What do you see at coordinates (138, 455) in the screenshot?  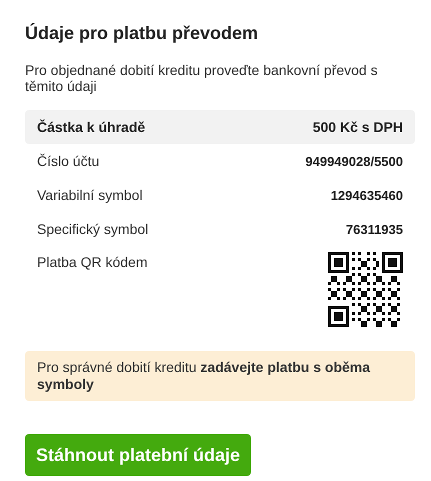 I see `download-button: Stáhnout platební údaje` at bounding box center [138, 455].